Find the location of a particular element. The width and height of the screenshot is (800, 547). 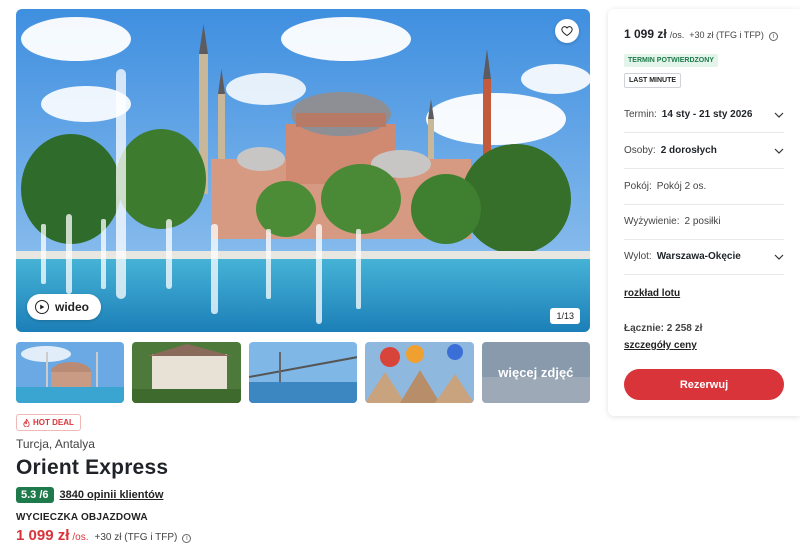

heart-icon is located at coordinates (567, 31).